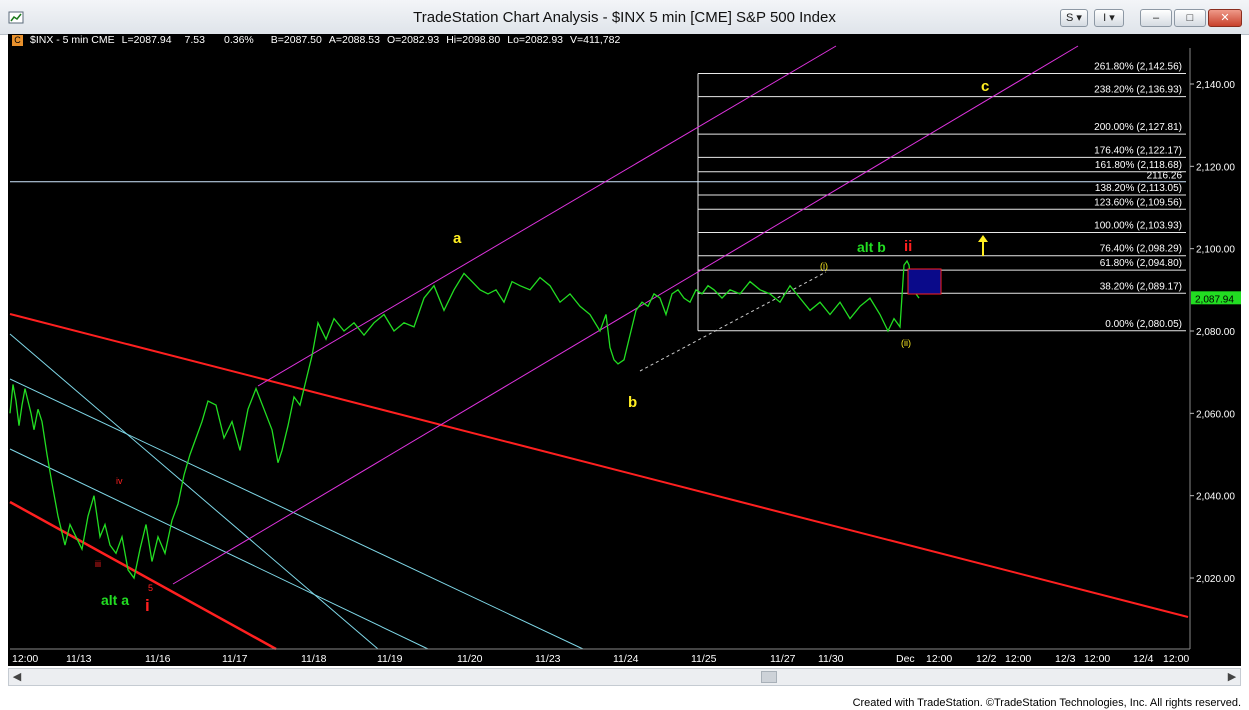 Image resolution: width=1249 pixels, height=710 pixels. What do you see at coordinates (390, 659) in the screenshot?
I see `x-tick-label: 11/19` at bounding box center [390, 659].